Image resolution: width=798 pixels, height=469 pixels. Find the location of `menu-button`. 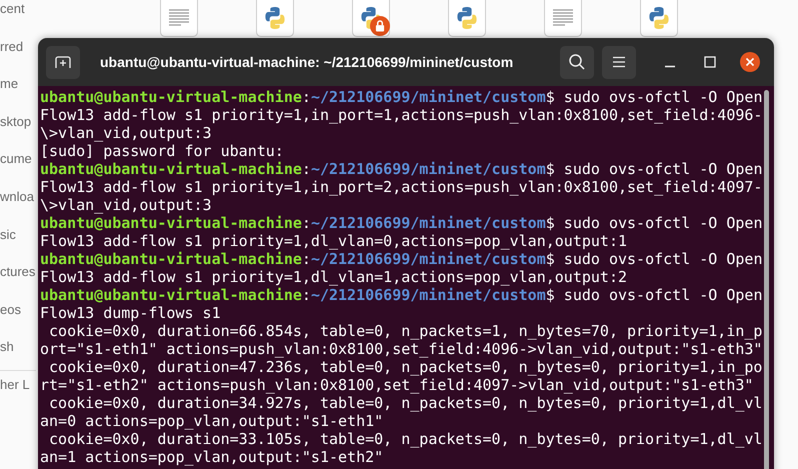

menu-button is located at coordinates (619, 62).